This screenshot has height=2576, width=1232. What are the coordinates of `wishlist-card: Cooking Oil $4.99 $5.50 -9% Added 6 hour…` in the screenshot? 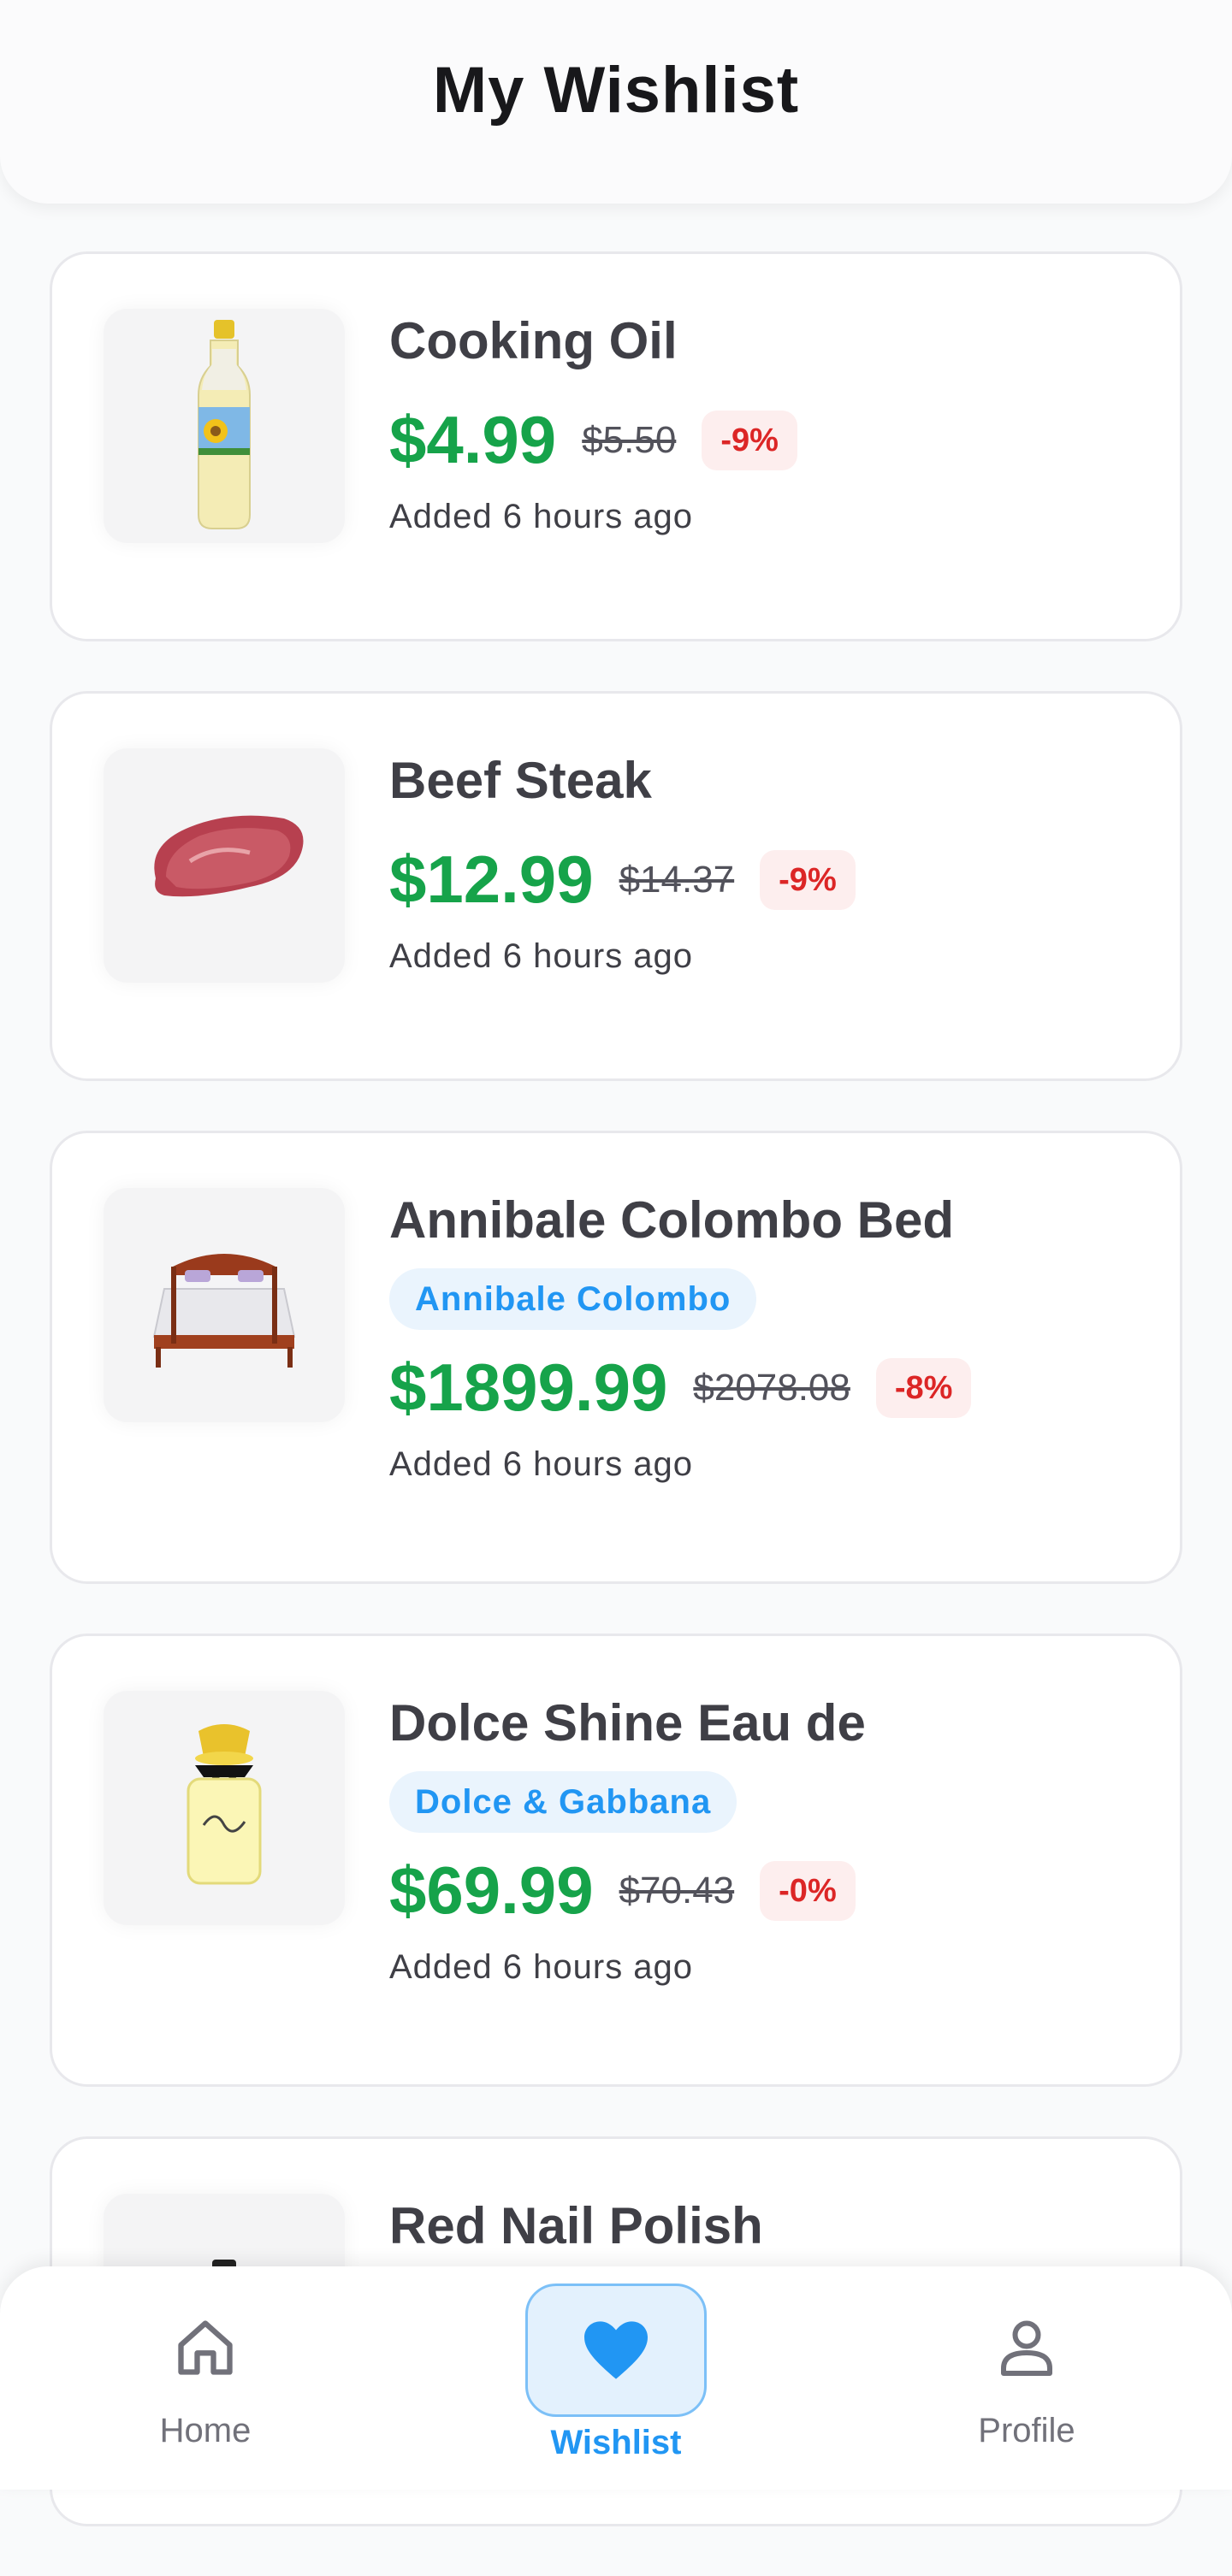 It's located at (616, 446).